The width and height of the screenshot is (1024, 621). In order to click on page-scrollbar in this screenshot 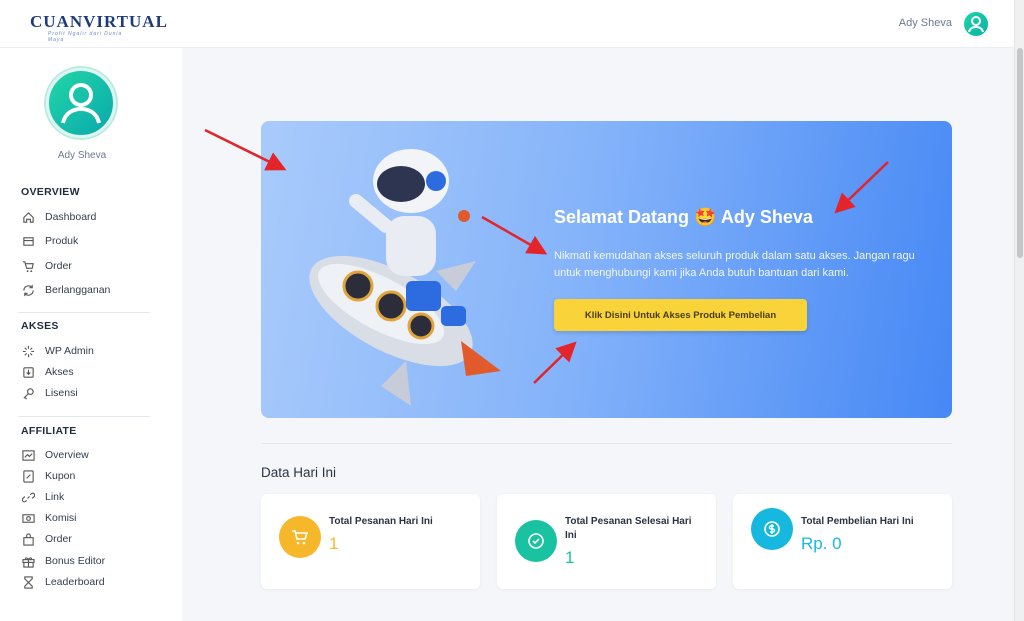, I will do `click(1019, 310)`.